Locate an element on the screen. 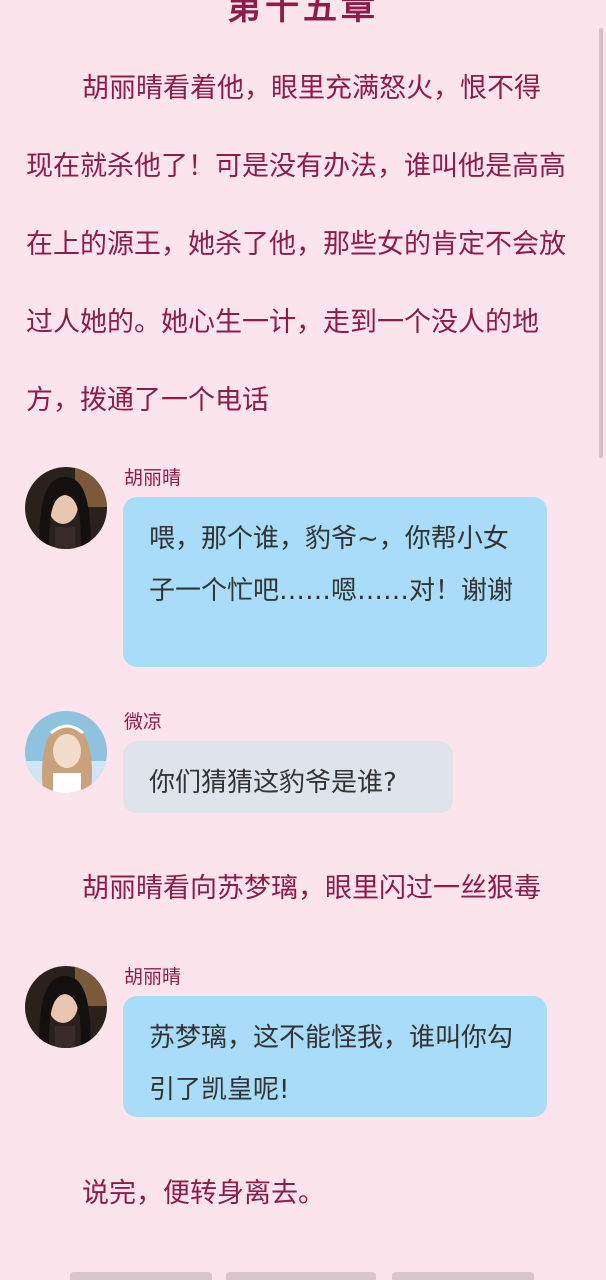 The height and width of the screenshot is (1280, 606). chapter-title: 第十五章 is located at coordinates (303, 14).